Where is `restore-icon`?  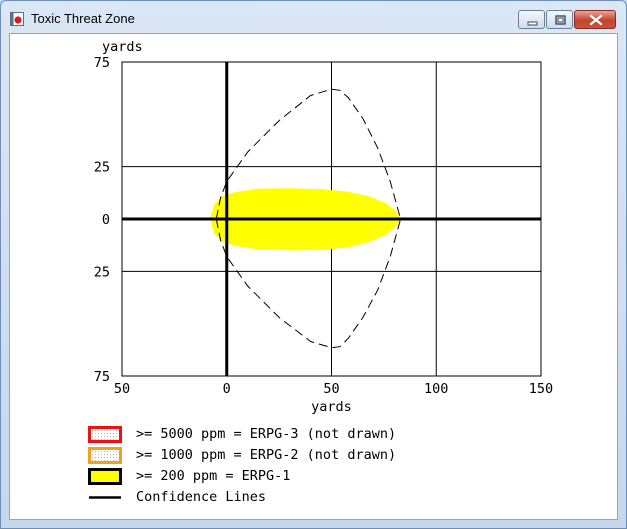 restore-icon is located at coordinates (560, 20).